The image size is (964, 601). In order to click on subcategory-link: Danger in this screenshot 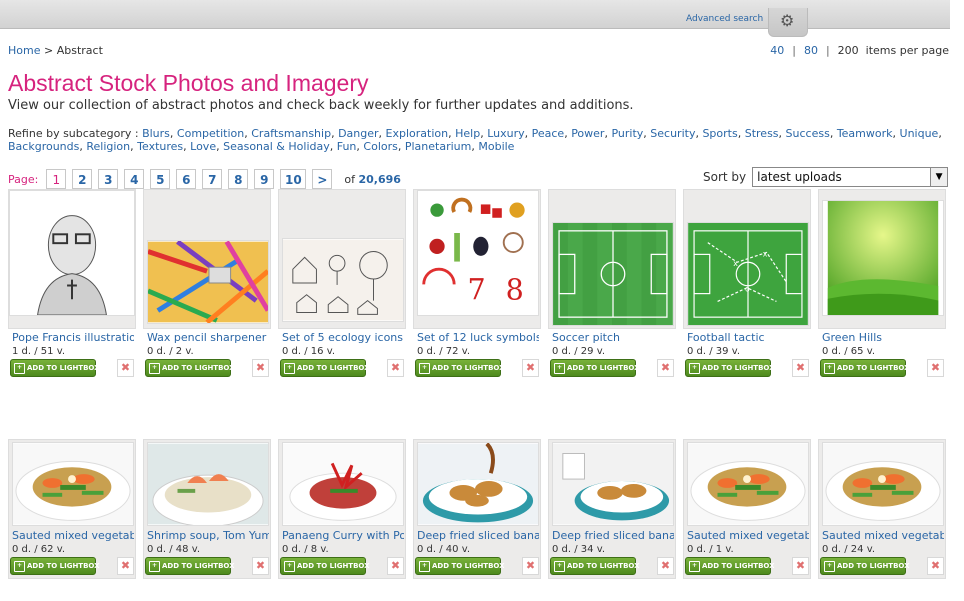, I will do `click(358, 133)`.